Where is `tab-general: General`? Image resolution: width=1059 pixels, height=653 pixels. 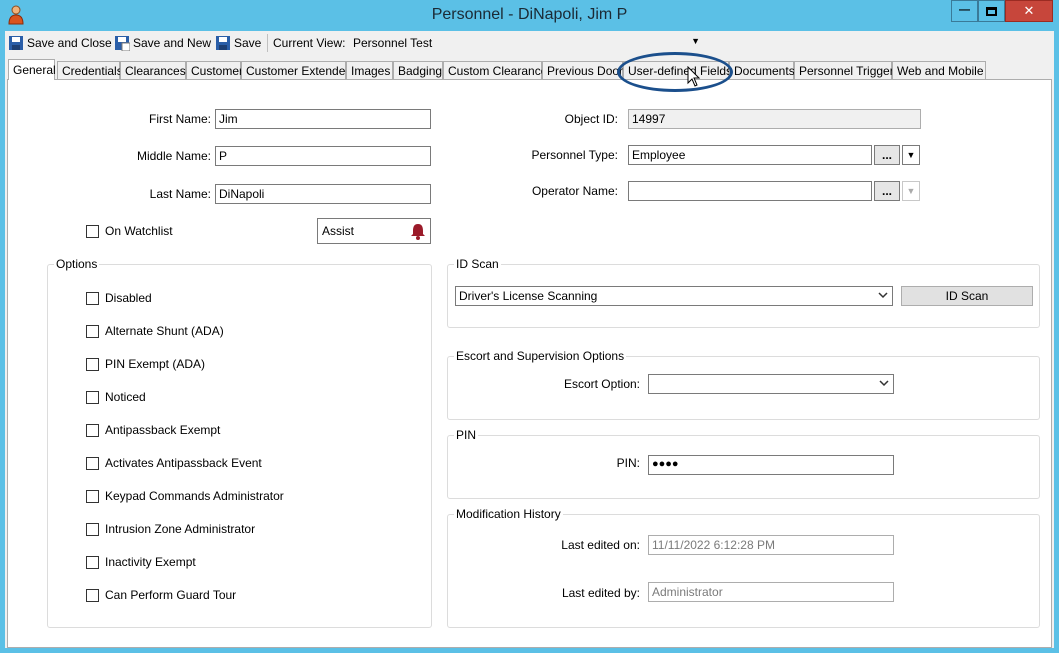
tab-general: General is located at coordinates (32, 69).